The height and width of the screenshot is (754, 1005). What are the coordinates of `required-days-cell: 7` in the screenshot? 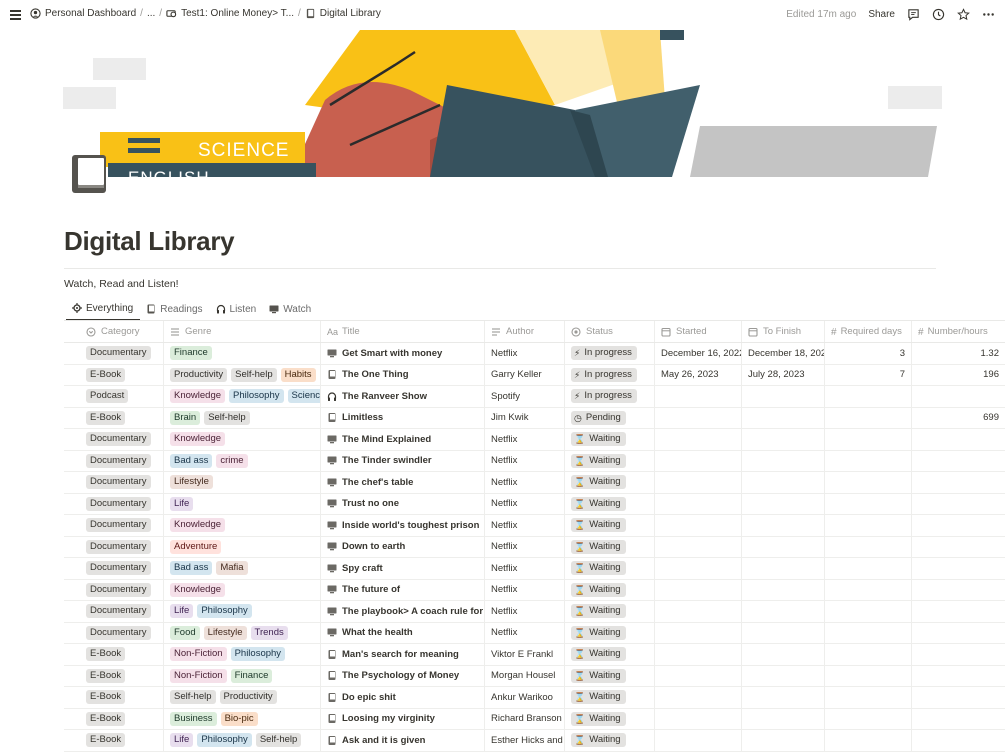 It's located at (868, 374).